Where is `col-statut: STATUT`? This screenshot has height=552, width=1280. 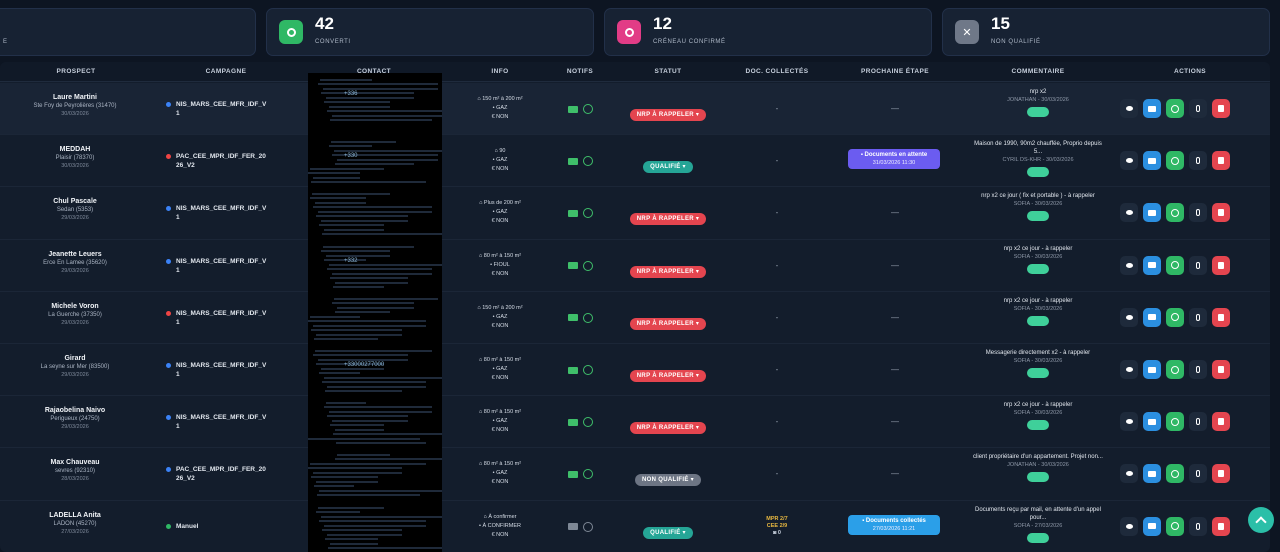
col-statut: STATUT is located at coordinates (668, 71).